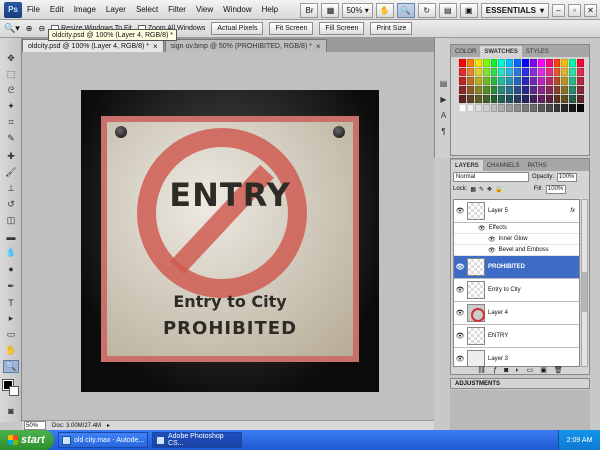  I want to click on pen-tool-icon: ✒, so click(11, 286).